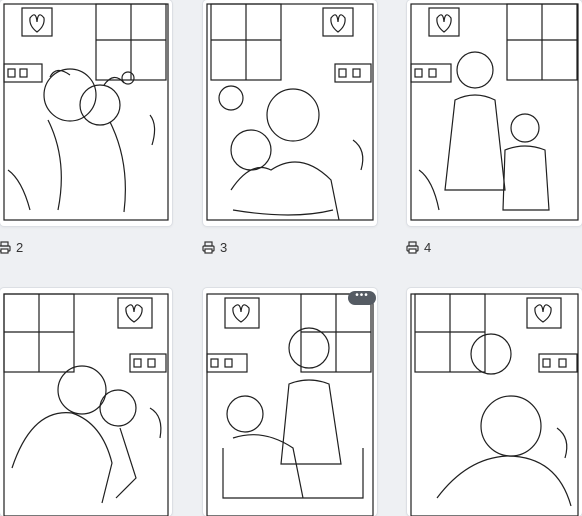 This screenshot has width=582, height=516. I want to click on page-label-4: 4, so click(418, 247).